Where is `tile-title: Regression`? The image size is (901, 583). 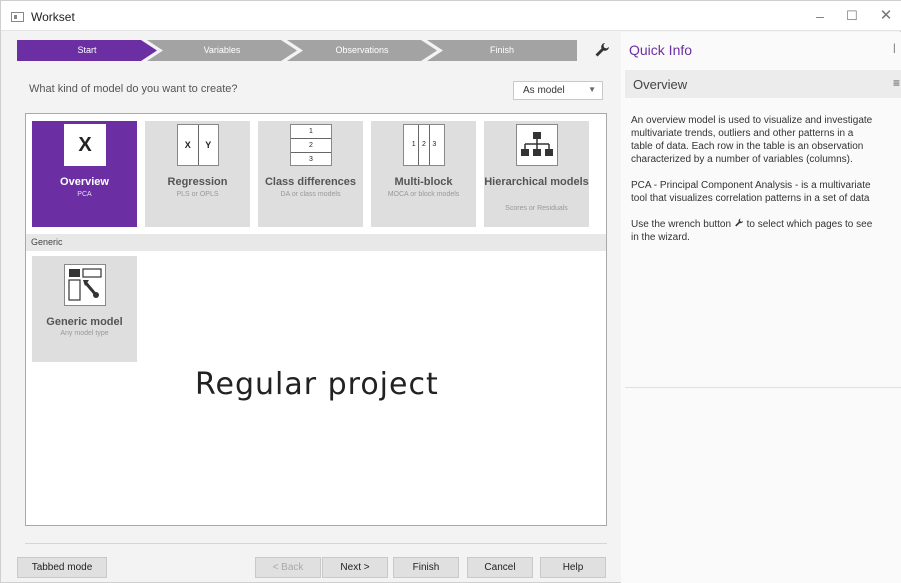 tile-title: Regression is located at coordinates (197, 182).